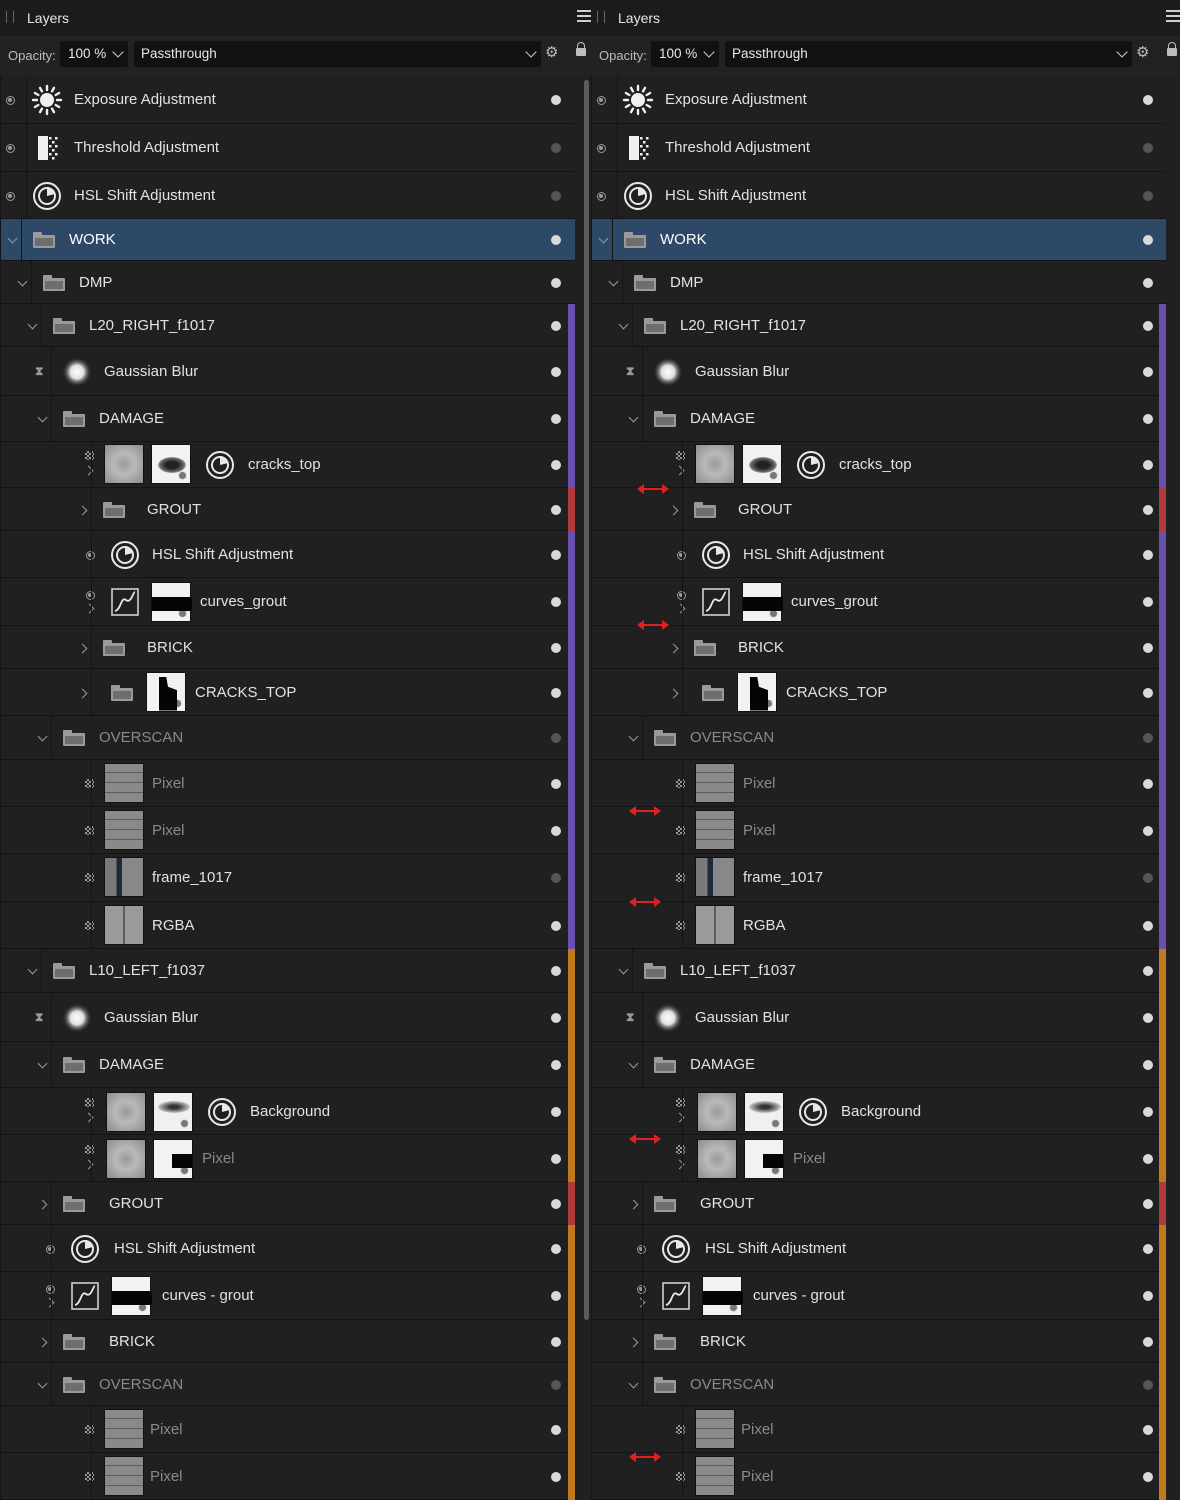 This screenshot has width=1180, height=1500. I want to click on opacity-dropdown: 100 %, so click(94, 54).